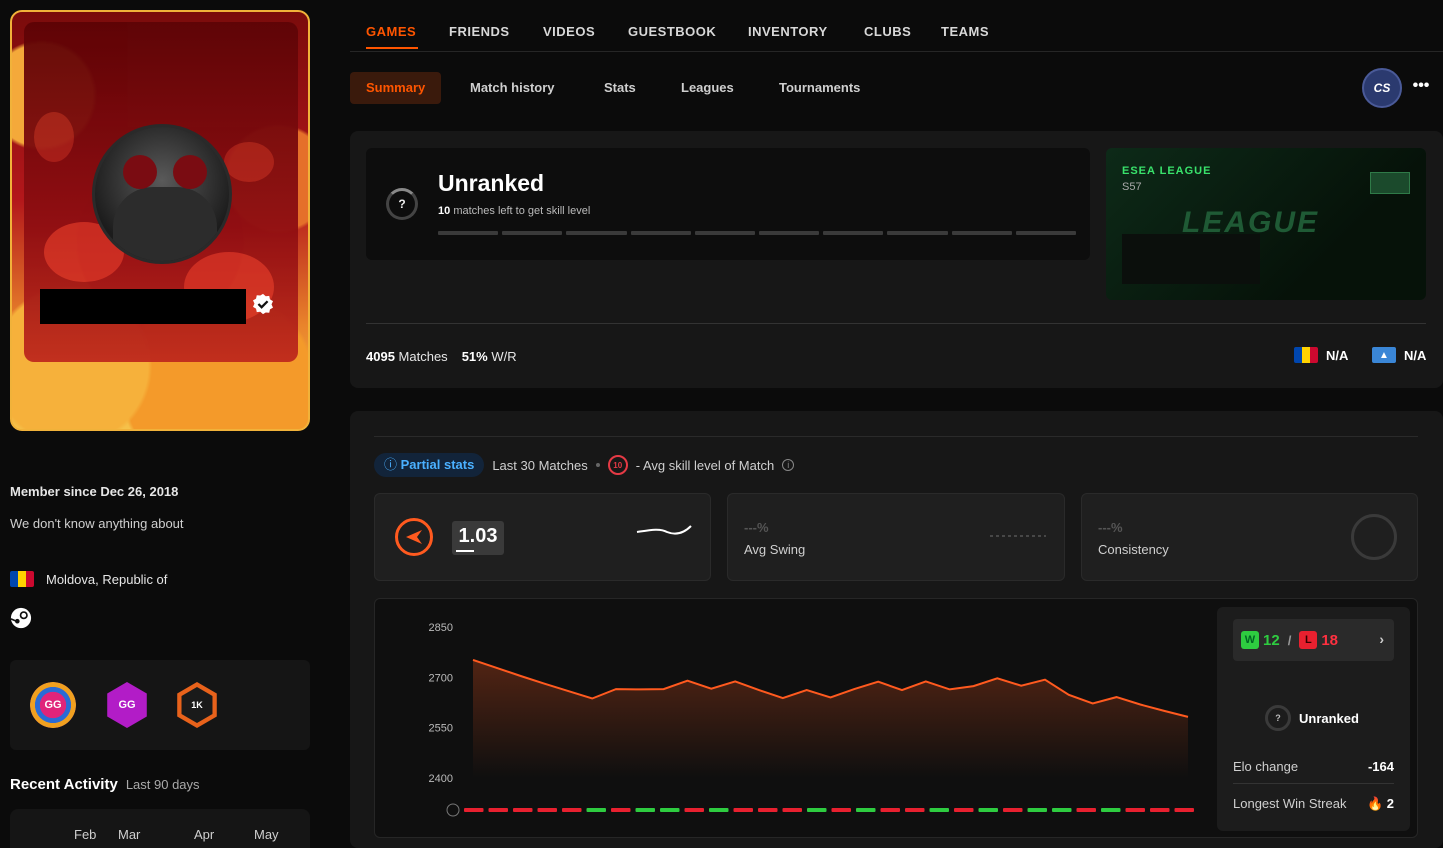 The image size is (1443, 848). What do you see at coordinates (1421, 88) in the screenshot?
I see `more-options-button: •••` at bounding box center [1421, 88].